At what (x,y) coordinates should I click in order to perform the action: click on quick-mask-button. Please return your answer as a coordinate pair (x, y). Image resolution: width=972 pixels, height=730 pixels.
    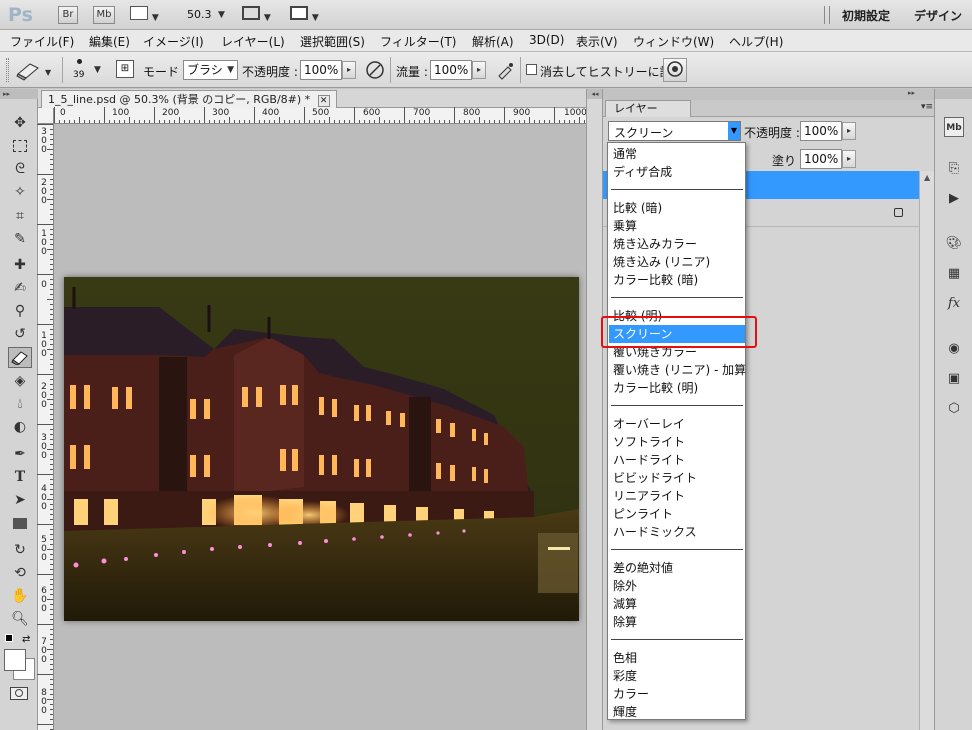
    Looking at the image, I should click on (19, 693).